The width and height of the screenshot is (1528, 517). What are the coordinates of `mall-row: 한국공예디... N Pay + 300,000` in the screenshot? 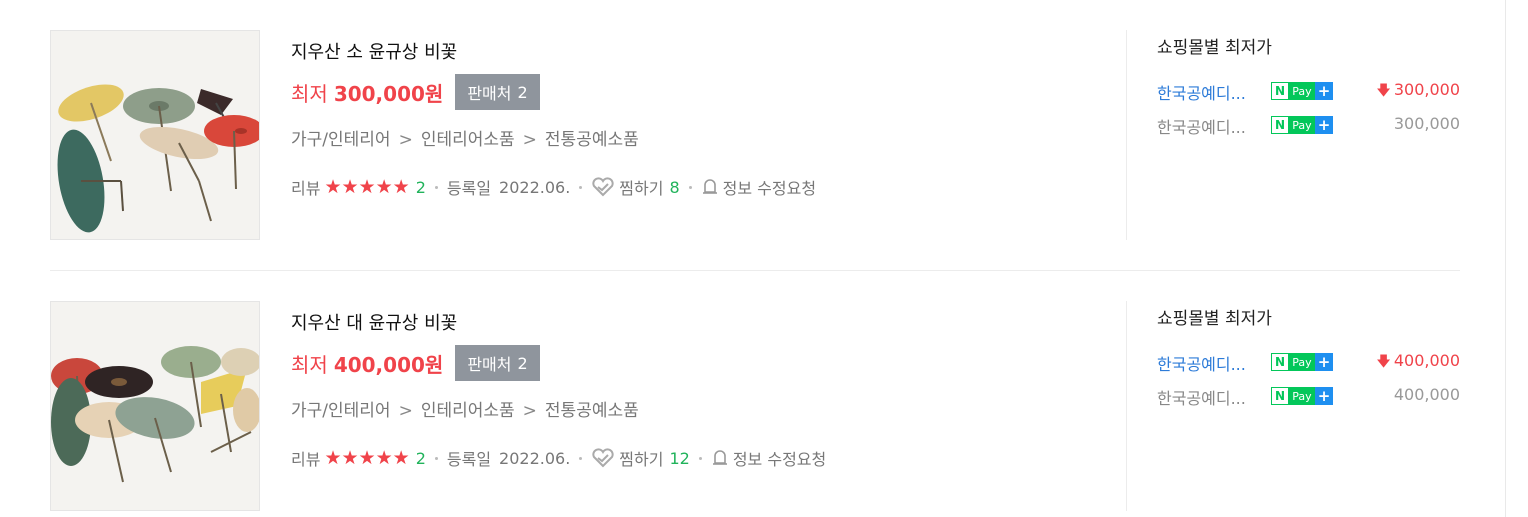 It's located at (1308, 126).